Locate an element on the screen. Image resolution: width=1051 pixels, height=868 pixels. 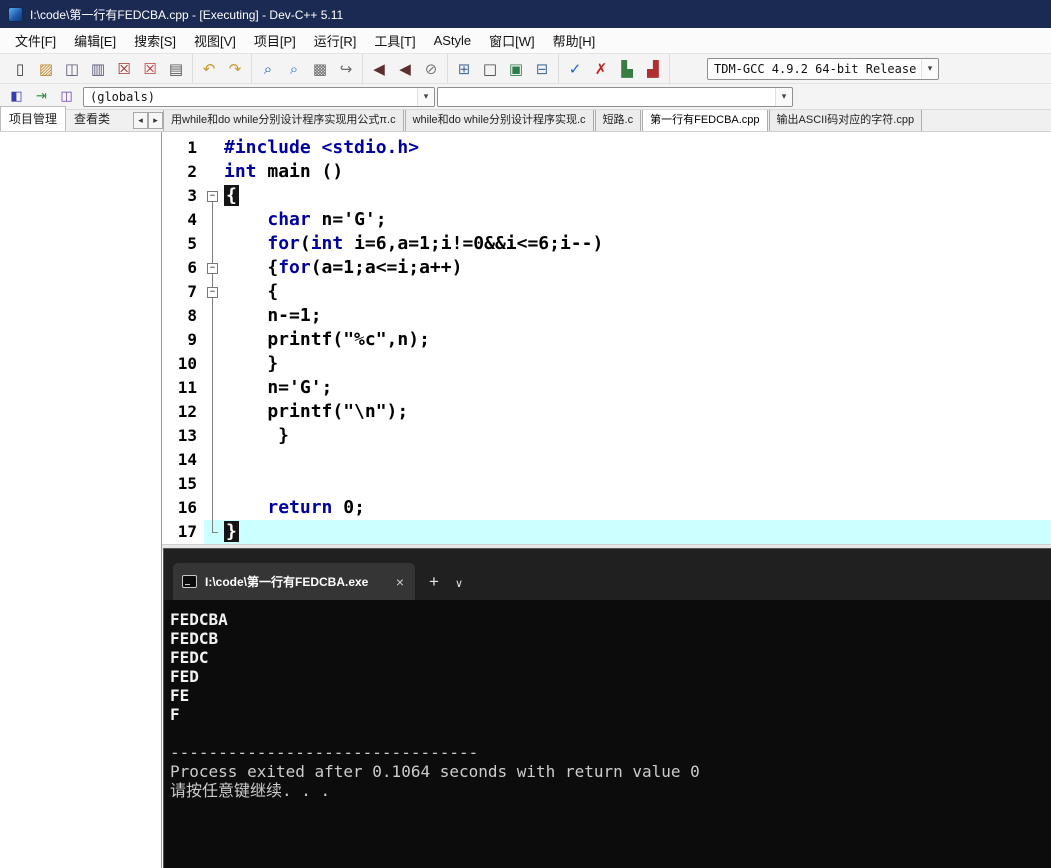
menu-item-3: 视图[V] is located at coordinates (215, 40).